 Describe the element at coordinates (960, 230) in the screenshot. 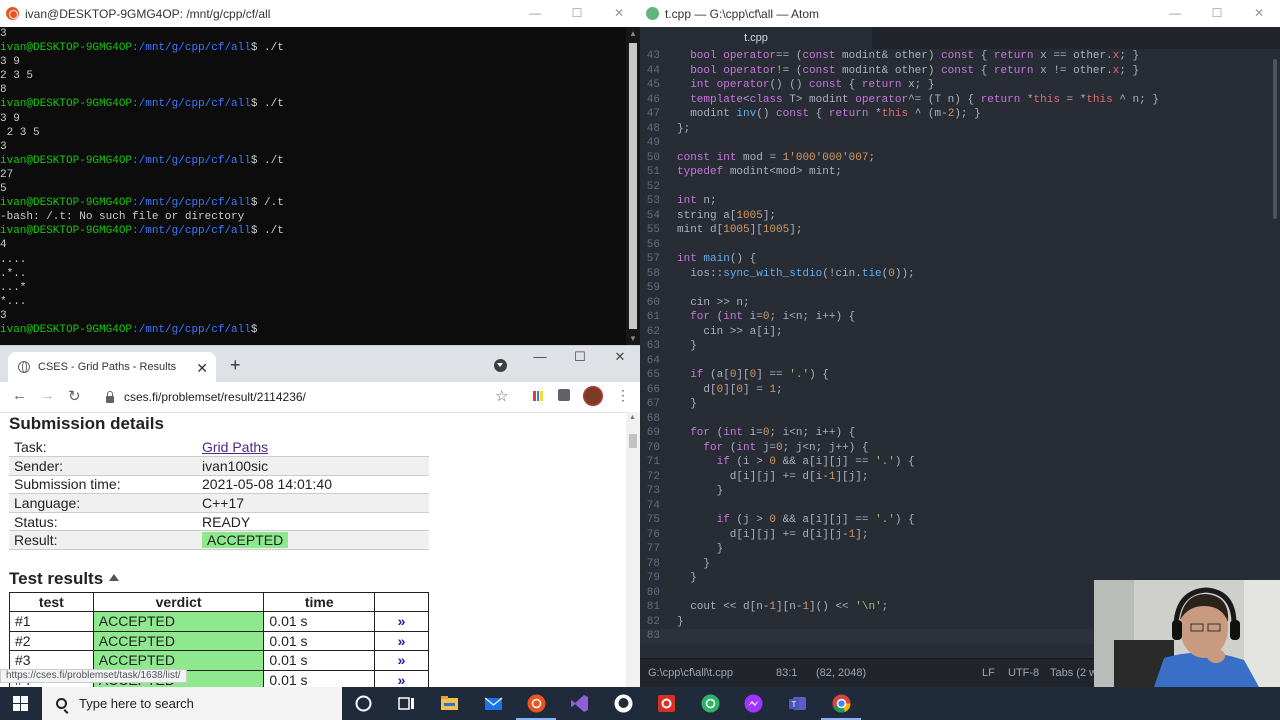

I see `code-line: 55 mint d[1005][1005];` at that location.